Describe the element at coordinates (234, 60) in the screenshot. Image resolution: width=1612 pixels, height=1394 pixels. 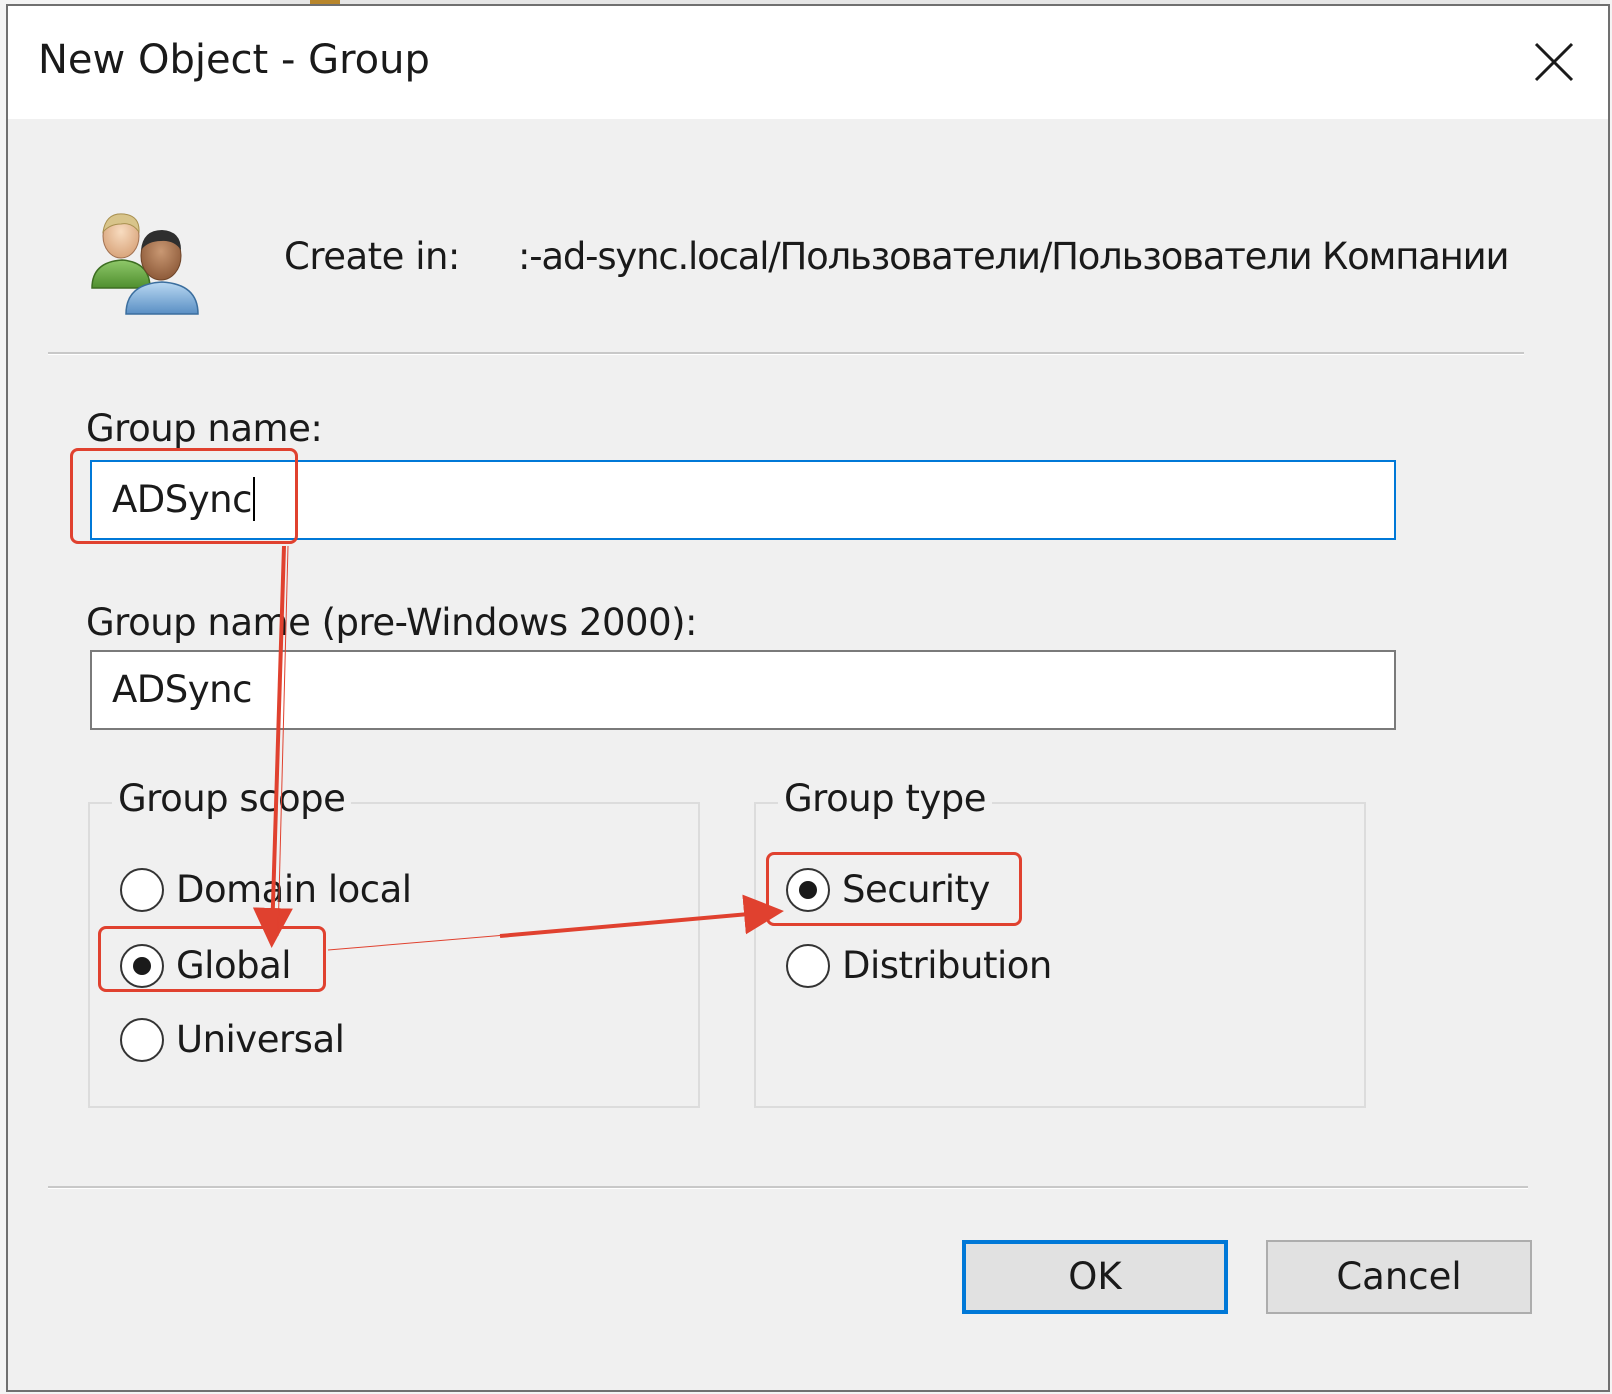
I see `window-title: New Object - Group` at that location.